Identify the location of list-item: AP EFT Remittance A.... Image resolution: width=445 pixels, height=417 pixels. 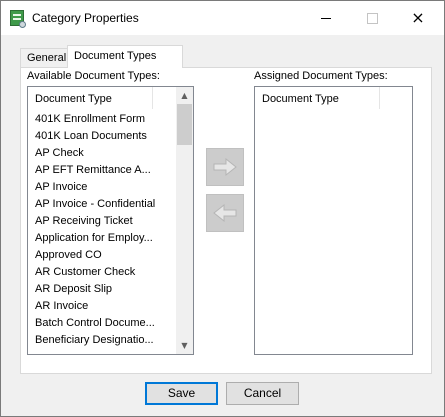
(101, 170).